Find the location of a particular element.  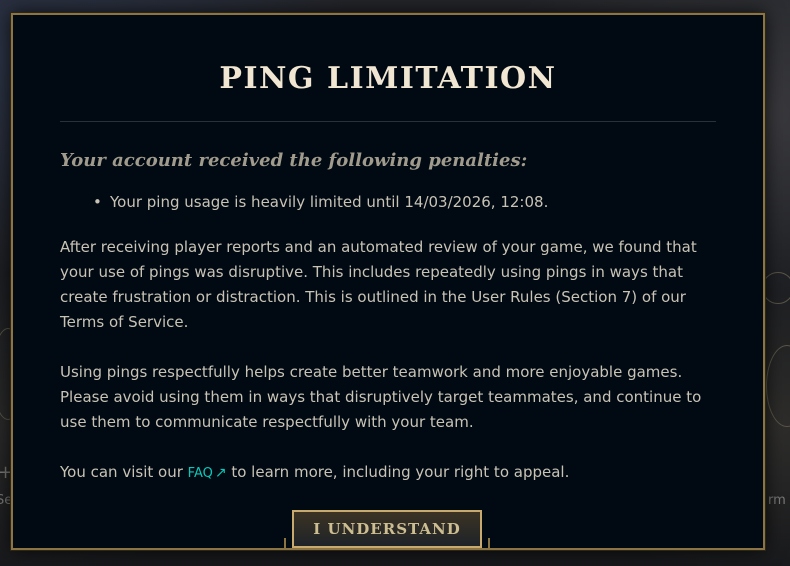

background-decoration is located at coordinates (776, 288).